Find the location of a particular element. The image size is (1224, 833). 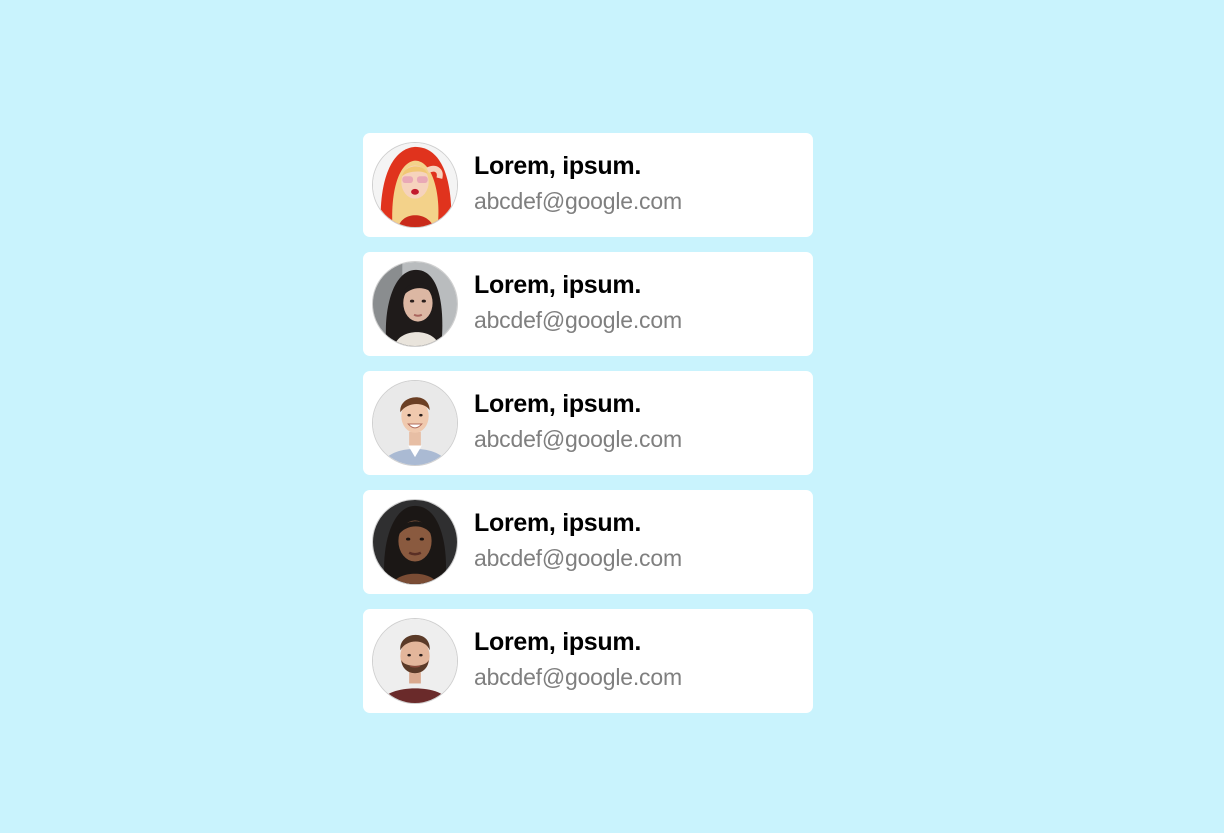

woman-dark-skin-avatar-icon is located at coordinates (415, 542).